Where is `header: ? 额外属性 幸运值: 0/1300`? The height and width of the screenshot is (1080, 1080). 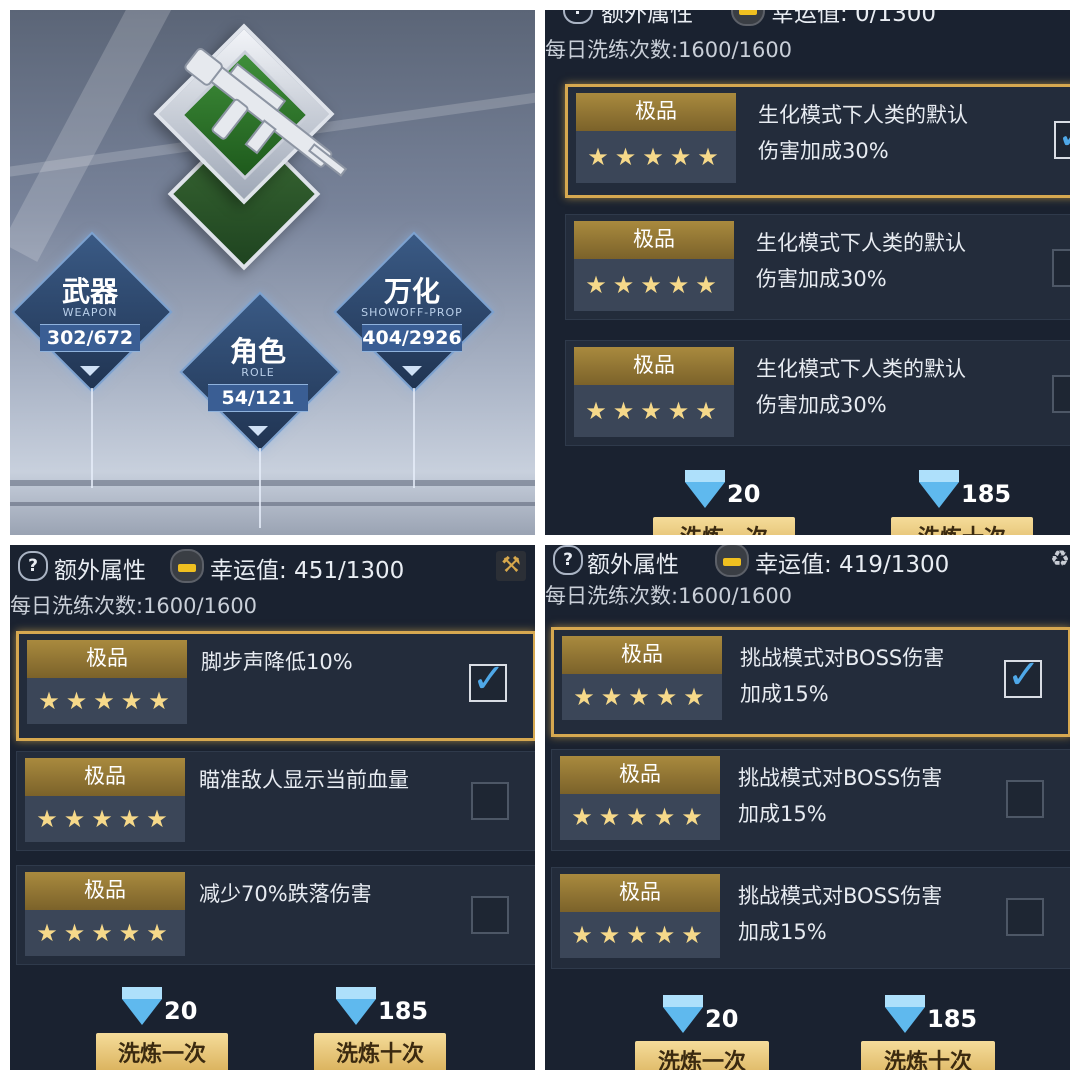
header: ? 额外属性 幸运值: 0/1300 is located at coordinates (807, 21).